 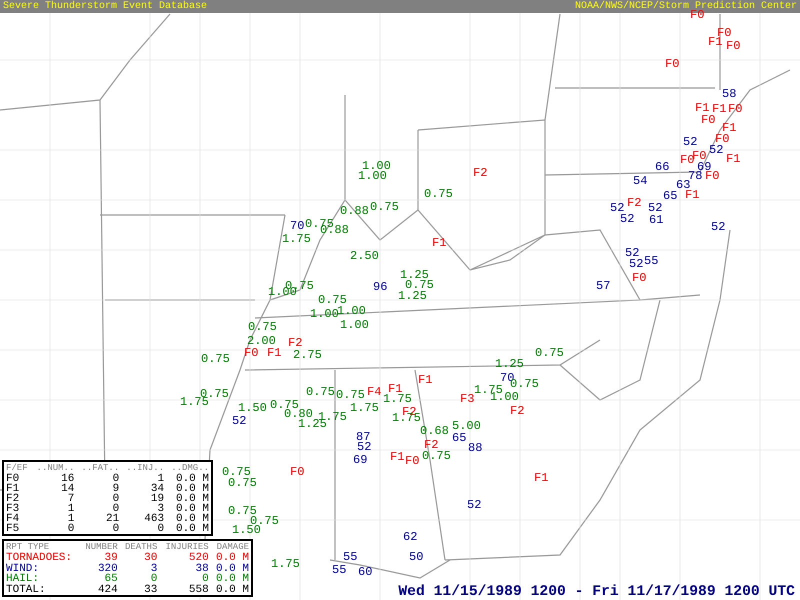 I want to click on column-header: NUMBER, so click(x=101, y=546).